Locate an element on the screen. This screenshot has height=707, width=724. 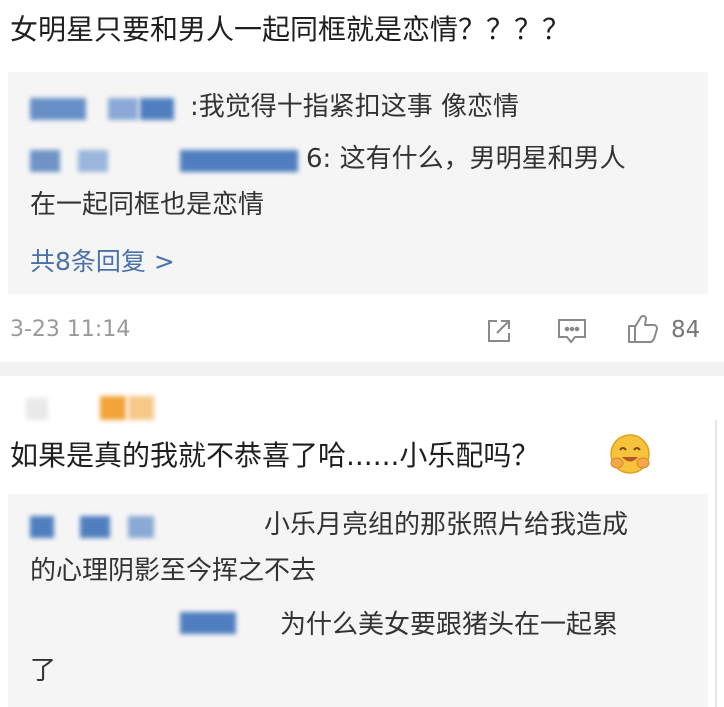
comment-icon is located at coordinates (572, 333).